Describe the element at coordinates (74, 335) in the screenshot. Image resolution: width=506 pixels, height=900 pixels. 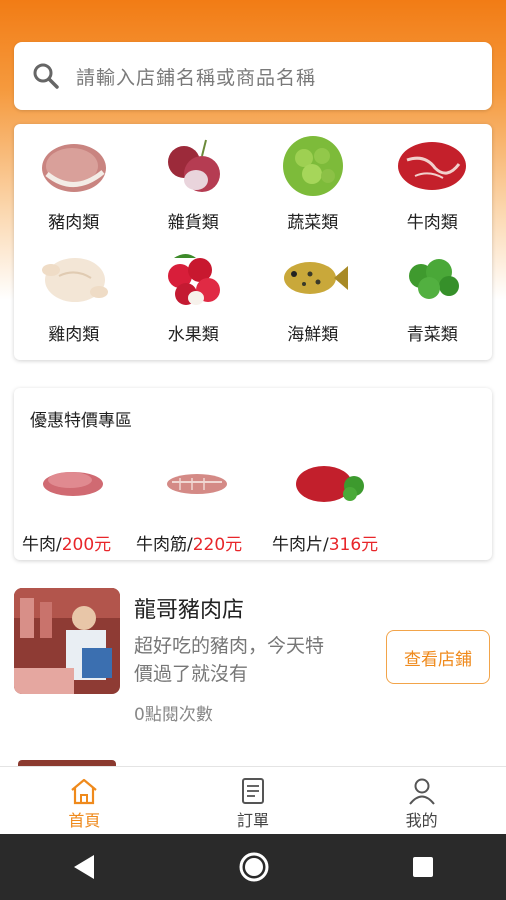
I see `category-label: 雞肉類` at that location.